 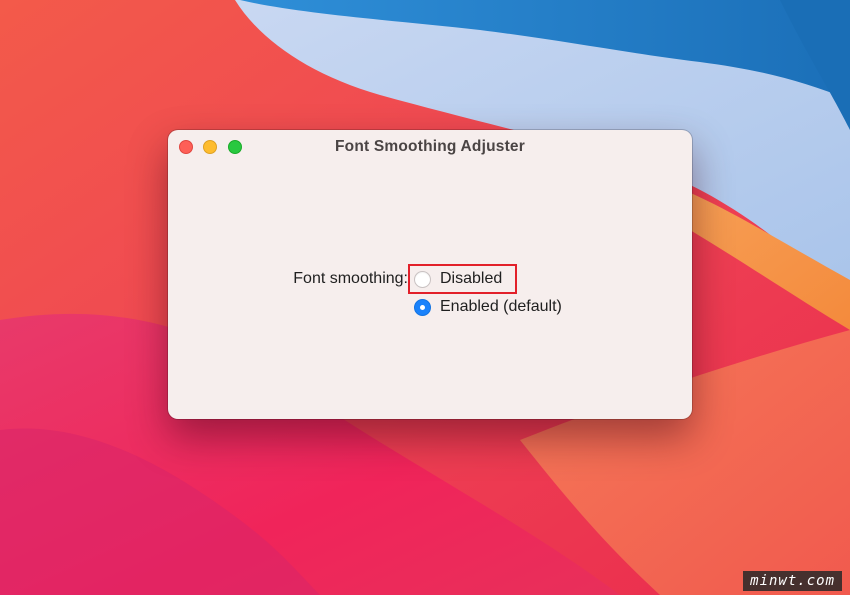 I want to click on radio-option-disabled: Disabled, so click(x=458, y=279).